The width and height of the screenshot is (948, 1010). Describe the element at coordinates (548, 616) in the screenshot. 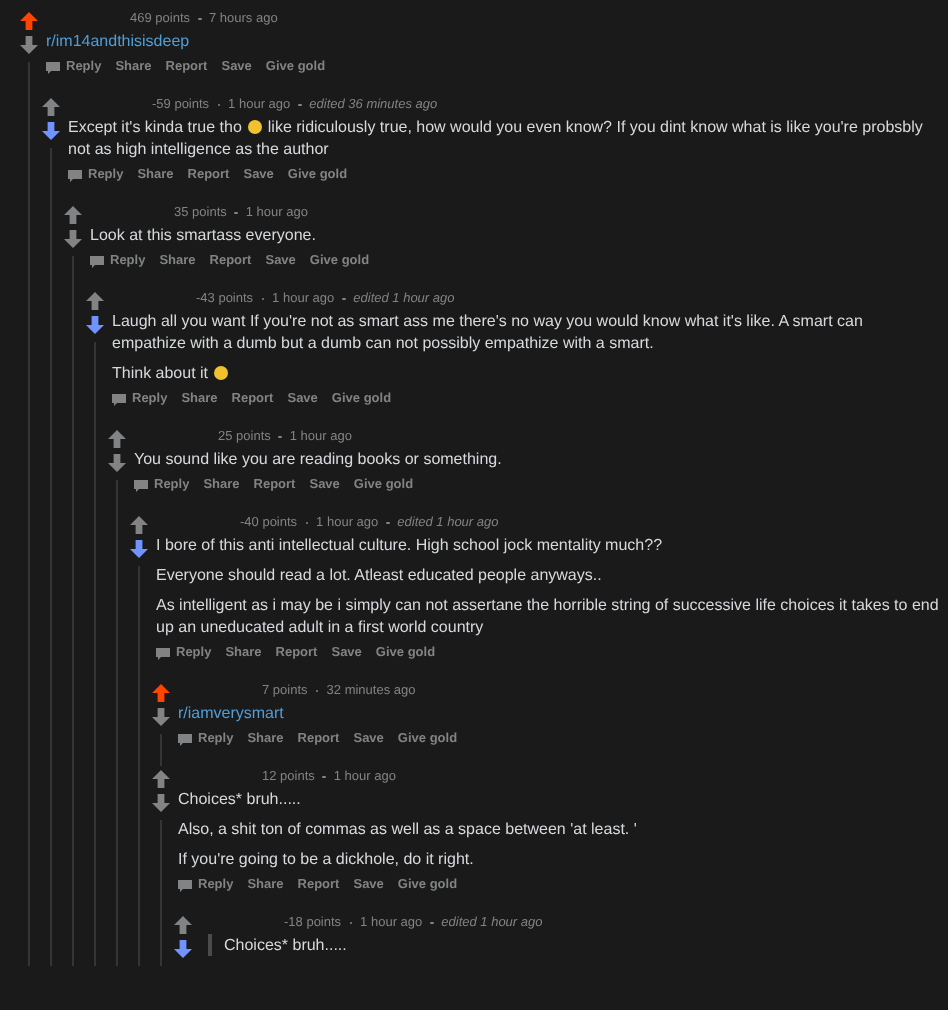

I see `comment-text: As intelligent as i may be i simply can not assertane the horrible string of successive life choices it takes to end up an uneducated adult in a first world country` at that location.